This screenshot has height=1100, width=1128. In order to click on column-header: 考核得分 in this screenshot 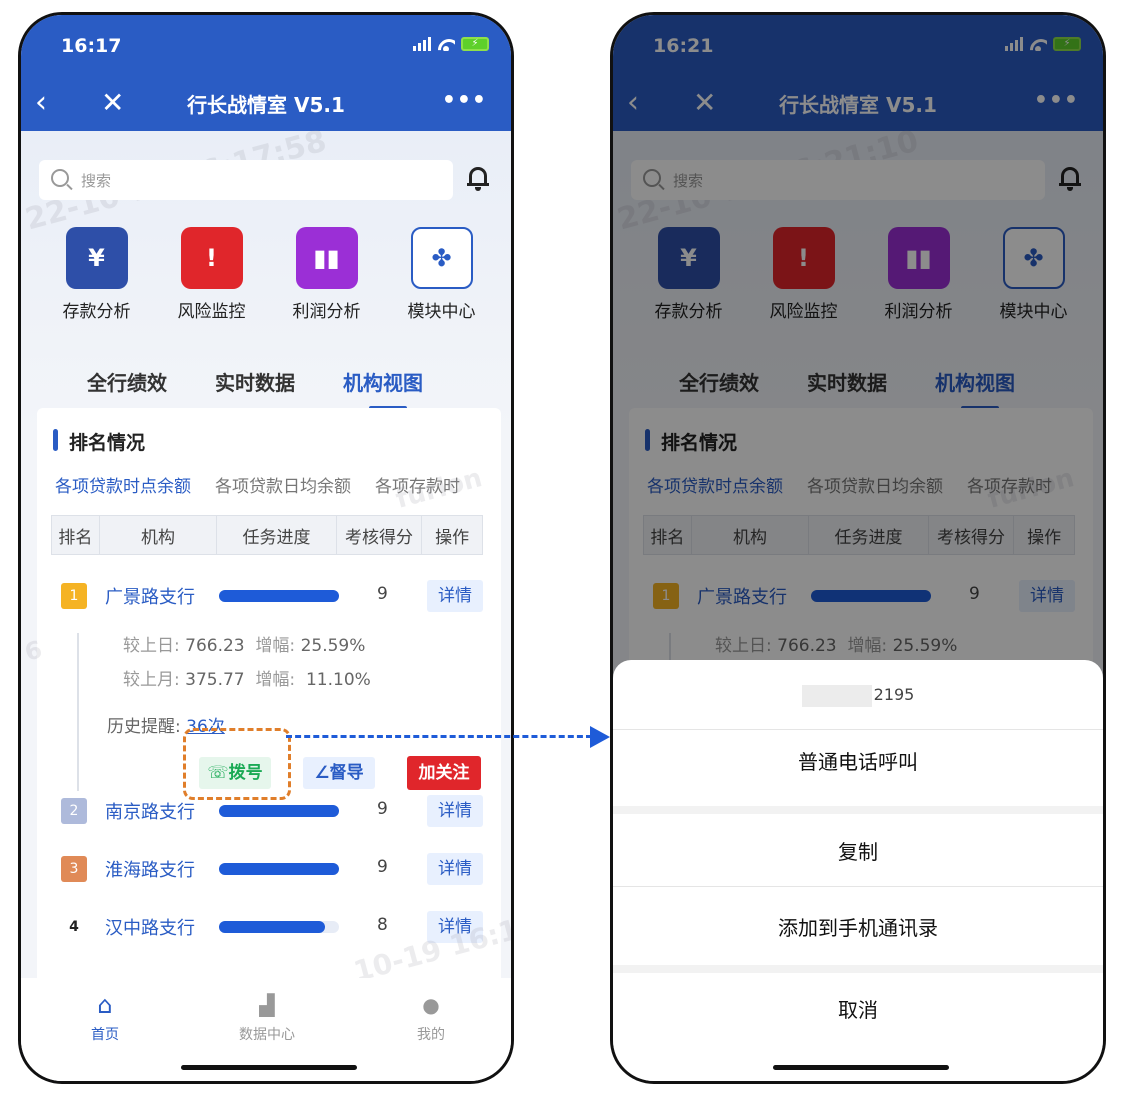, I will do `click(380, 535)`.